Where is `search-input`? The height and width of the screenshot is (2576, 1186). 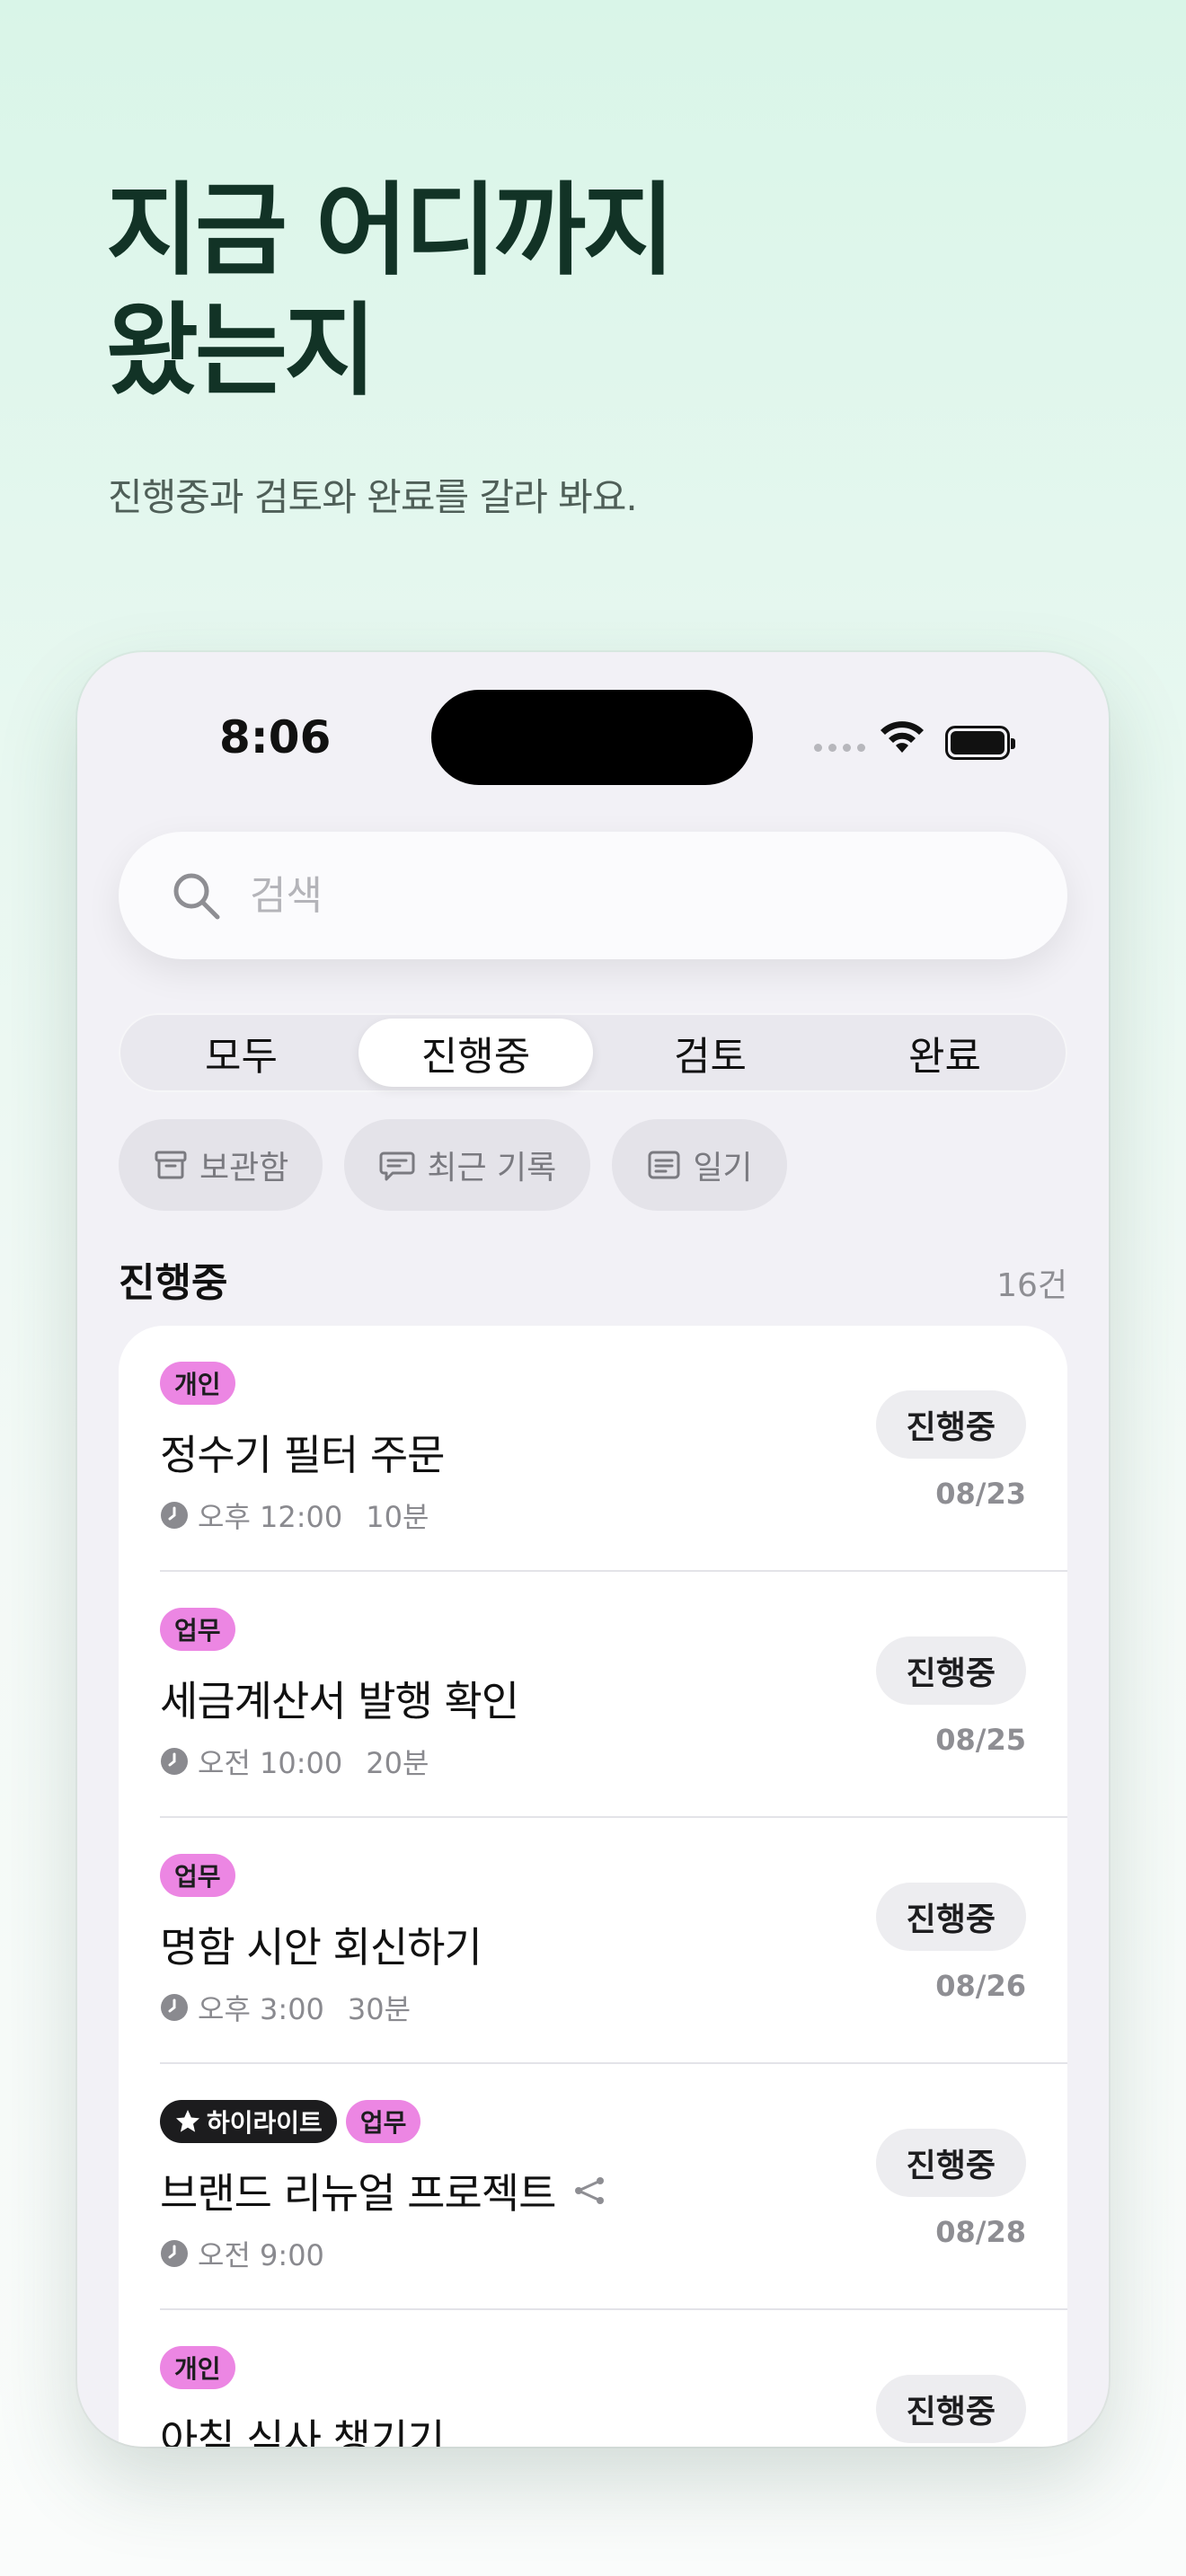 search-input is located at coordinates (609, 895).